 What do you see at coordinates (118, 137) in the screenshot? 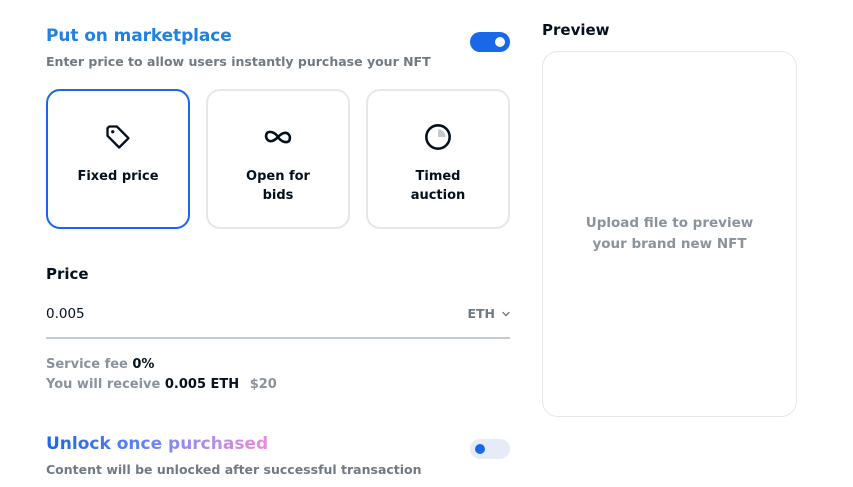
I see `price-tag-icon` at bounding box center [118, 137].